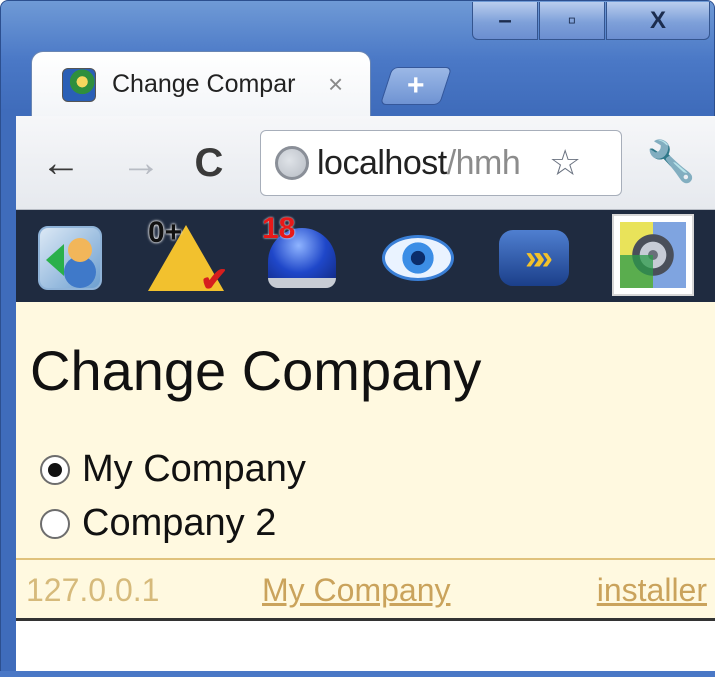 This screenshot has width=715, height=677. I want to click on page-title: Change Company, so click(256, 370).